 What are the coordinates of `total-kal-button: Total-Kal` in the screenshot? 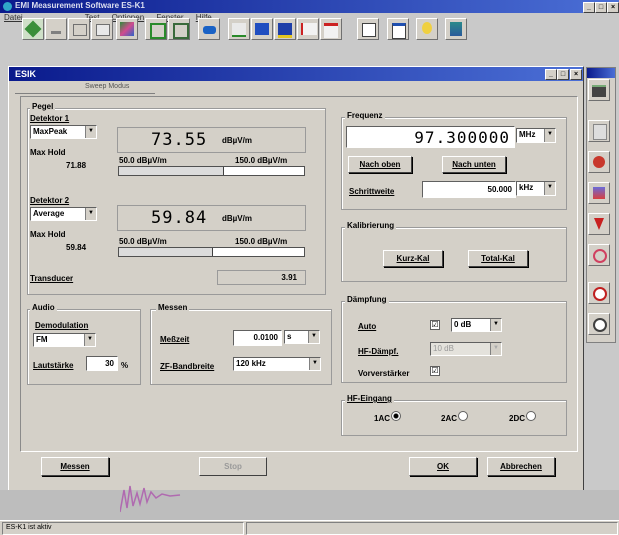 It's located at (498, 258).